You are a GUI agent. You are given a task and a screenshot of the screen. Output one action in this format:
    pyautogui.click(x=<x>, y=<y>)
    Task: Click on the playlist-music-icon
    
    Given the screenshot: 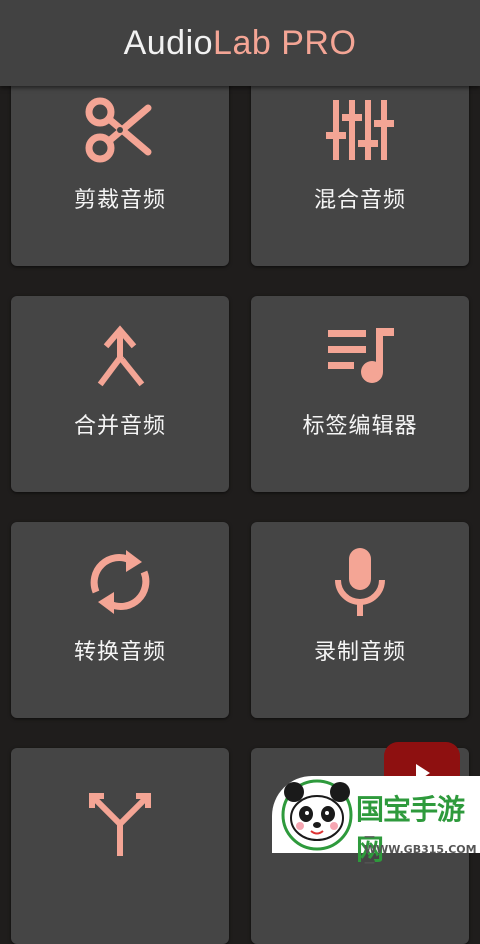 What is the action you would take?
    pyautogui.click(x=361, y=355)
    